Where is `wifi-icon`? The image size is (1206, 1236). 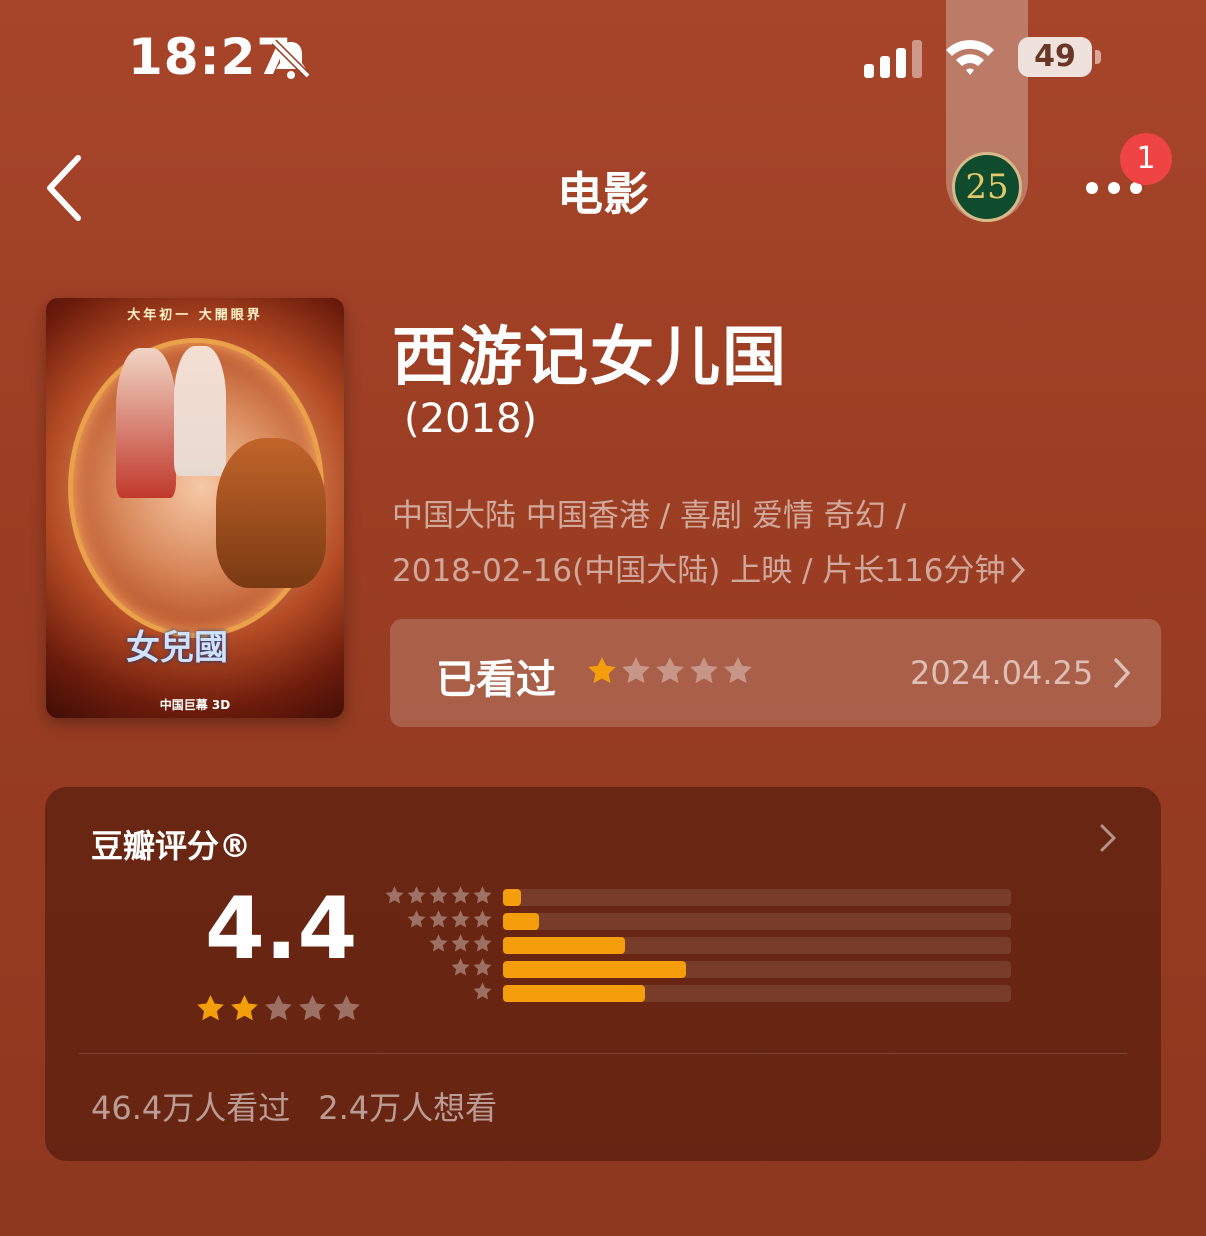
wifi-icon is located at coordinates (970, 57).